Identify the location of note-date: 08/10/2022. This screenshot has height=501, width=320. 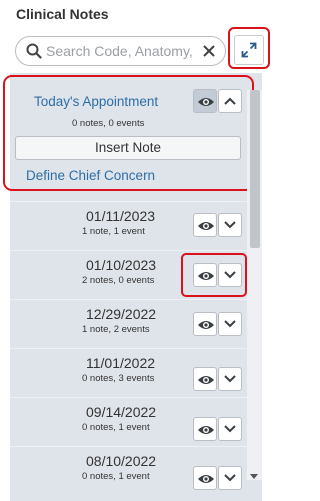
(121, 461).